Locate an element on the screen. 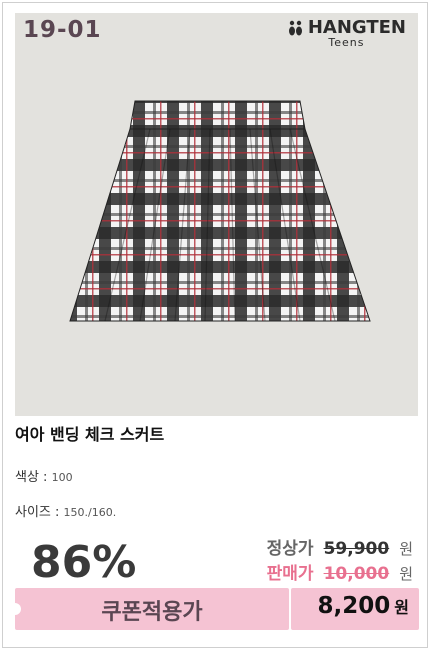 The height and width of the screenshot is (650, 430). sale-currency: 원 is located at coordinates (406, 574).